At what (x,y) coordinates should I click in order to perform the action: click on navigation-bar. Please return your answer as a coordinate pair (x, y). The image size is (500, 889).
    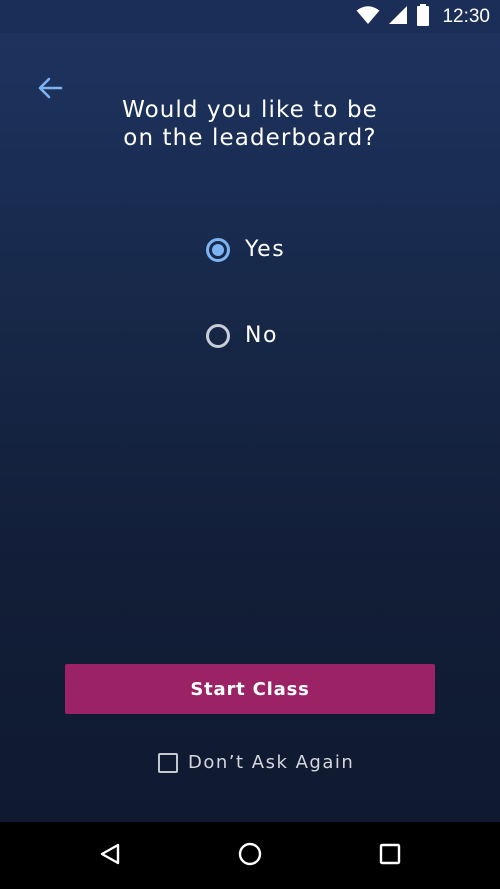
    Looking at the image, I should click on (250, 855).